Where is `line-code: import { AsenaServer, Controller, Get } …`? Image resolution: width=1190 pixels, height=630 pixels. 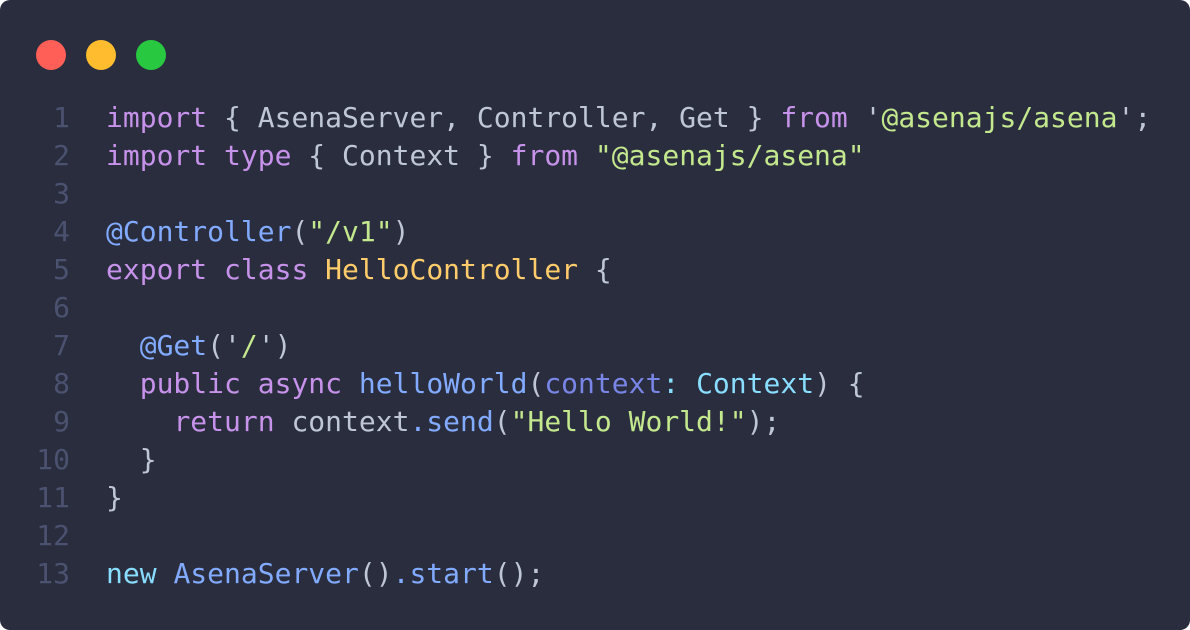 line-code: import { AsenaServer, Controller, Get } … is located at coordinates (628, 118).